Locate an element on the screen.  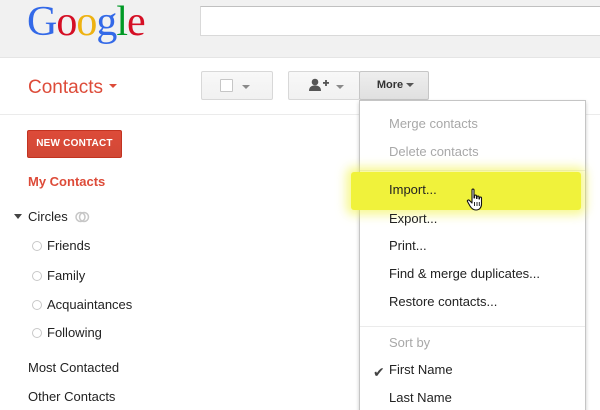
google-logo: Google is located at coordinates (86, 22).